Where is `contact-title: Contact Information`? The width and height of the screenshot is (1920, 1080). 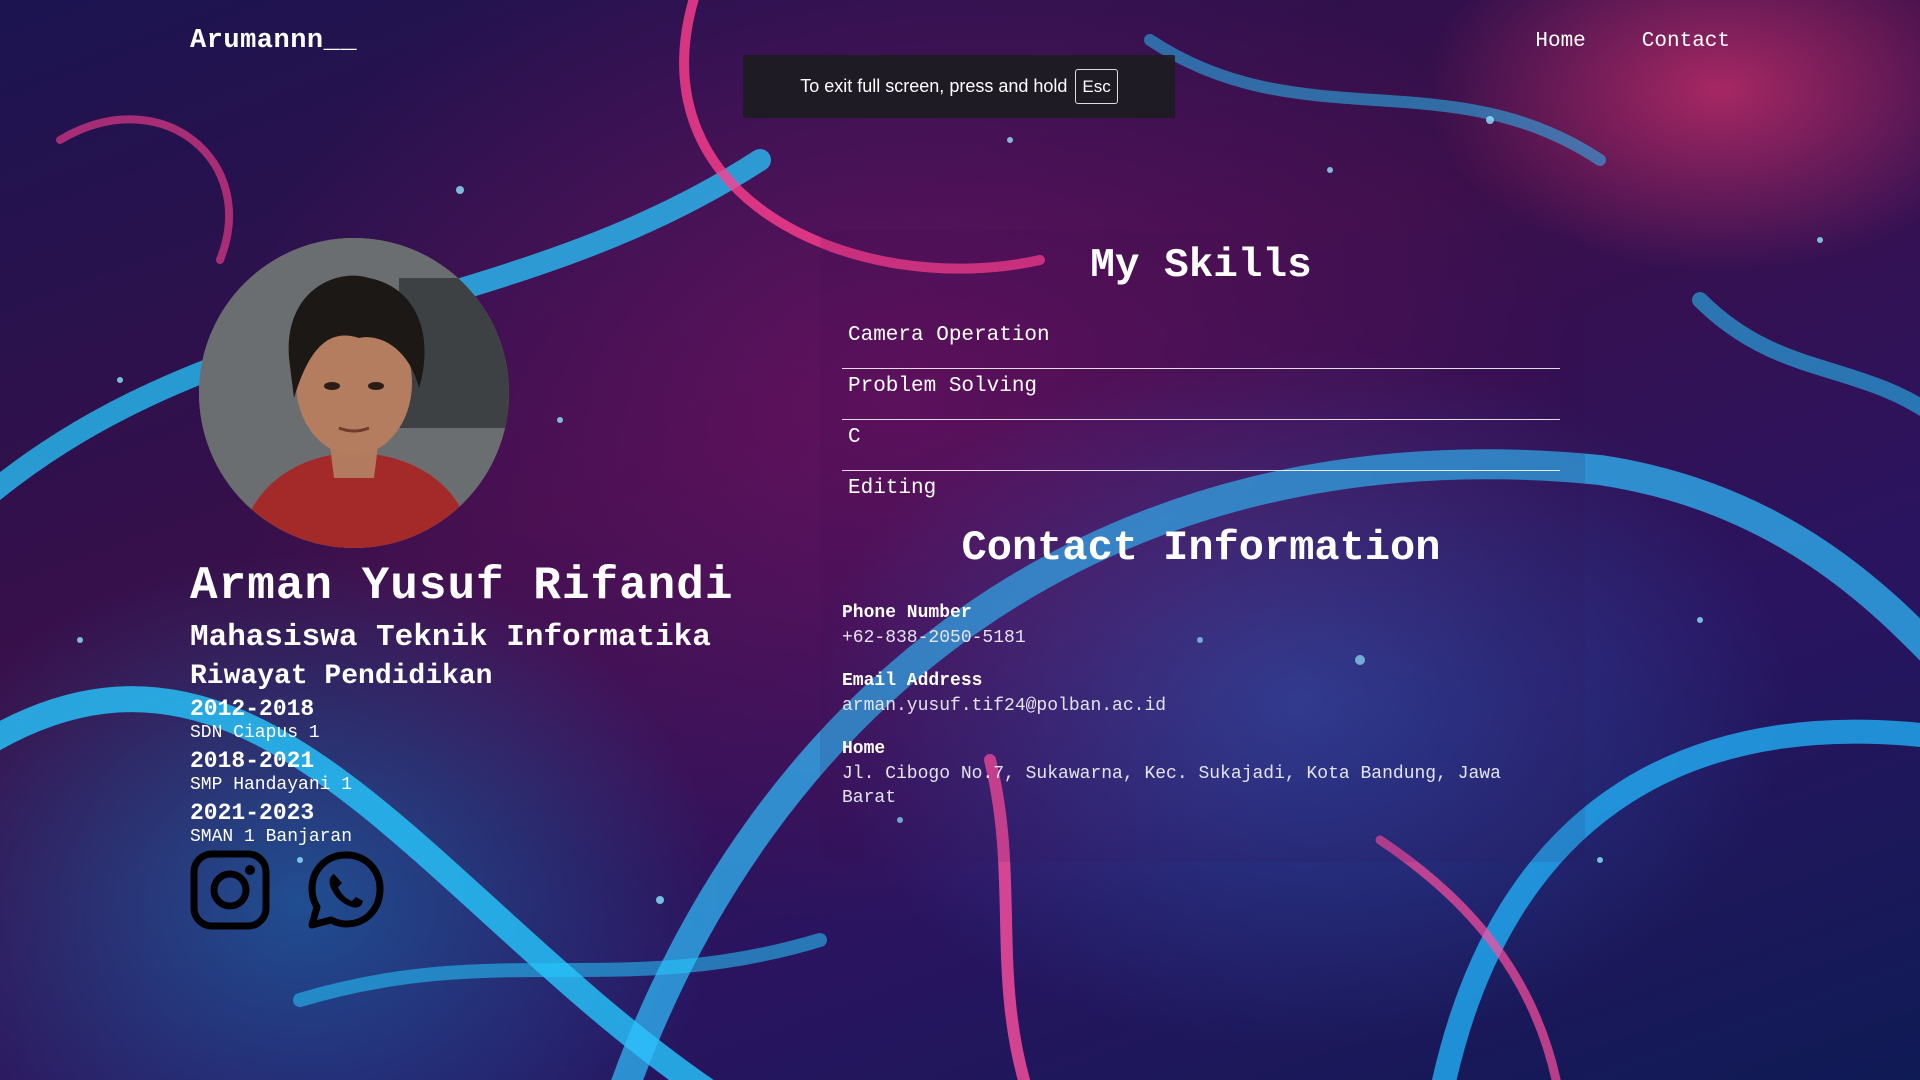
contact-title: Contact Information is located at coordinates (1201, 548).